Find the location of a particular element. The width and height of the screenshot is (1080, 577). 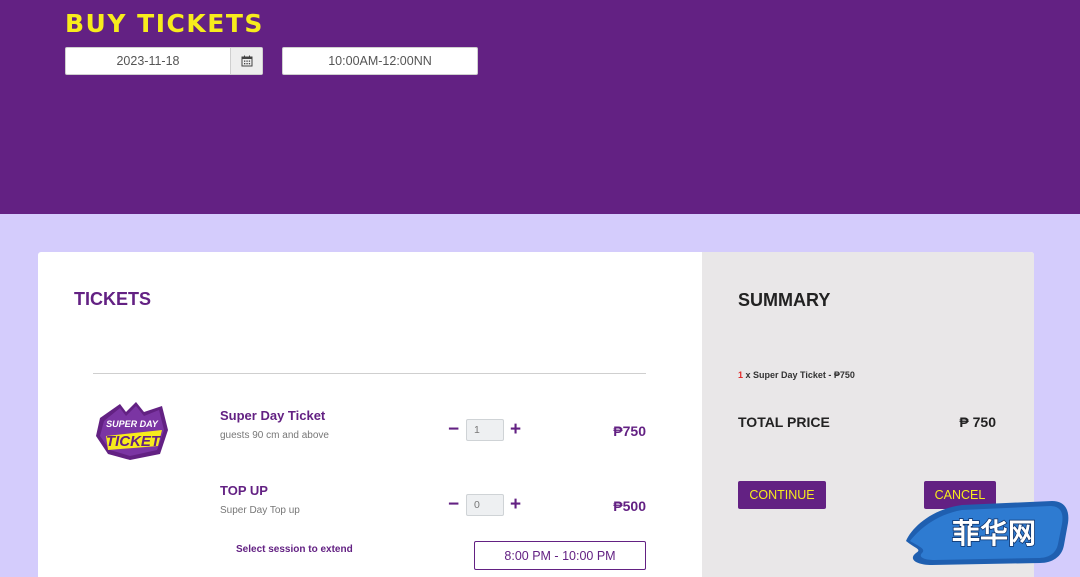

divider is located at coordinates (369, 373).